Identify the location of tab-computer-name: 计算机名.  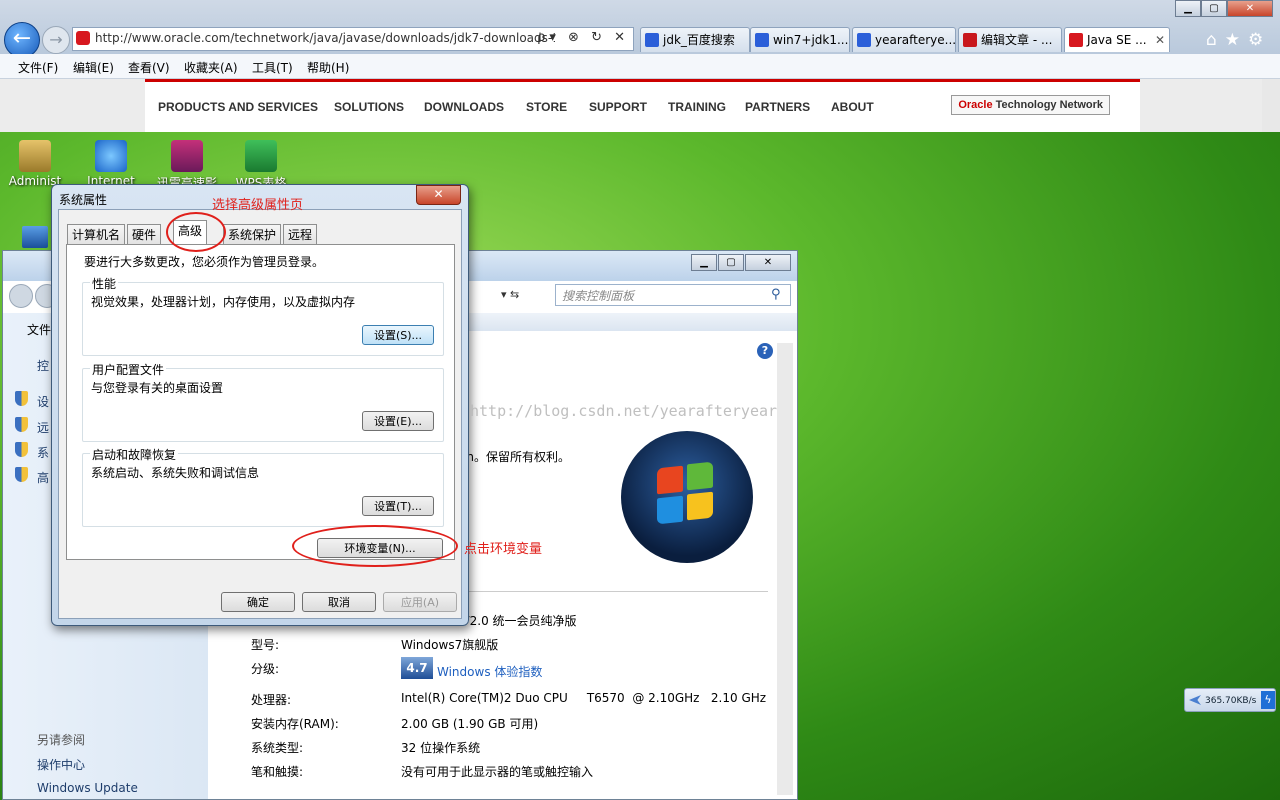
(96, 234).